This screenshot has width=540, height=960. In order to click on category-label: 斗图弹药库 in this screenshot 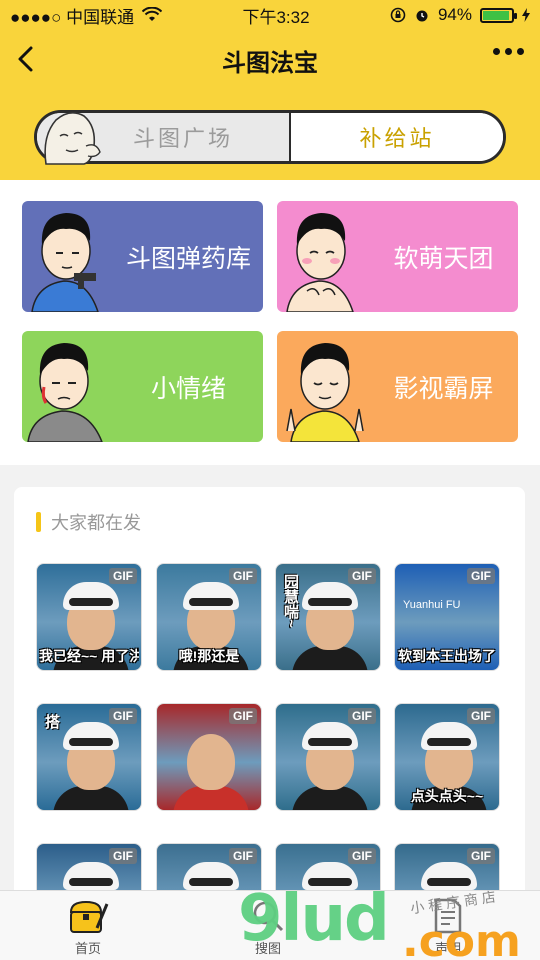, I will do `click(188, 258)`.